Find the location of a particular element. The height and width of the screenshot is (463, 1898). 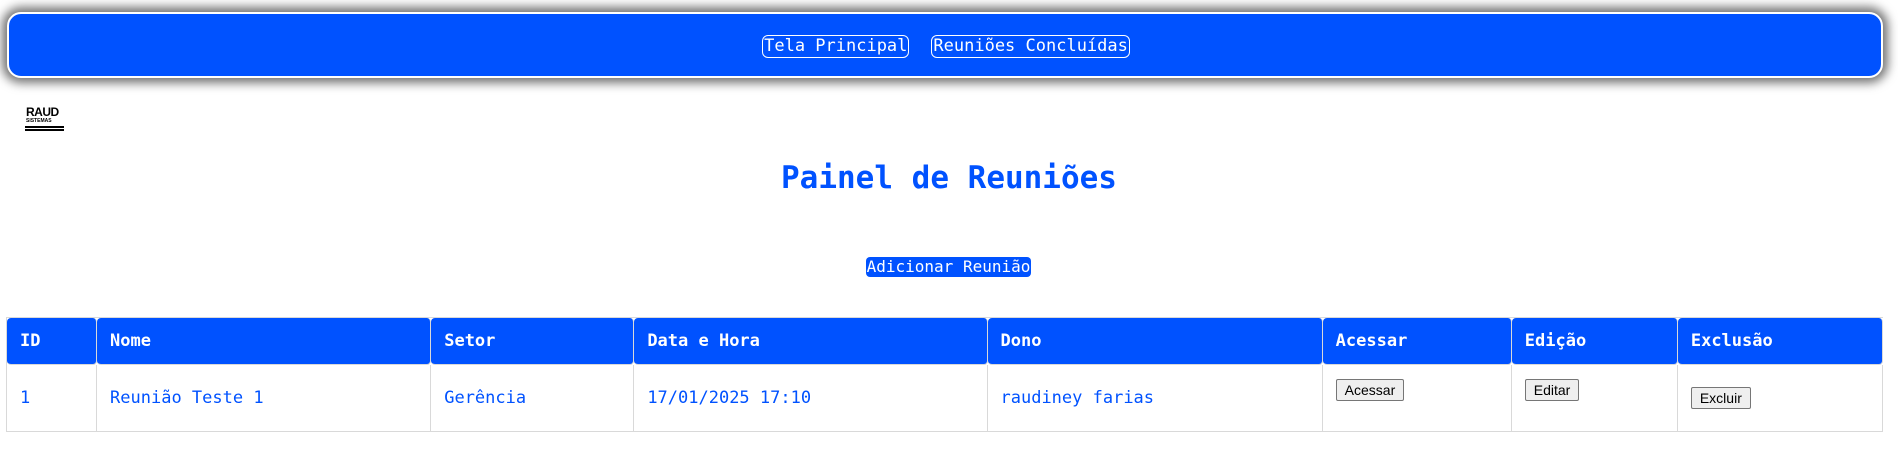

cell-dono: raudiney farias is located at coordinates (1155, 398).